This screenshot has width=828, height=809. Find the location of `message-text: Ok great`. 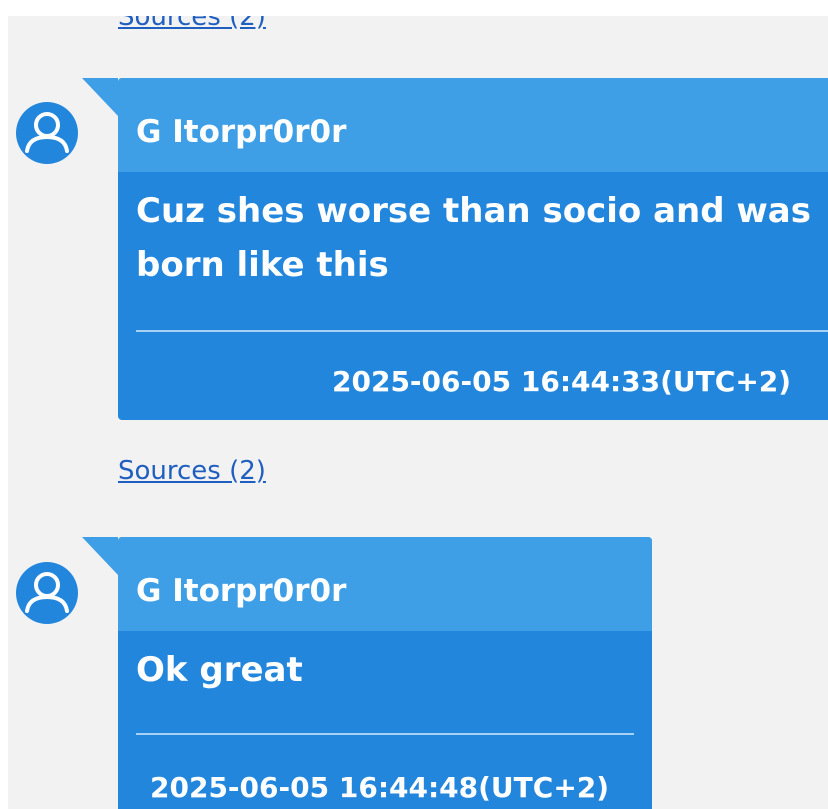

message-text: Ok great is located at coordinates (219, 670).